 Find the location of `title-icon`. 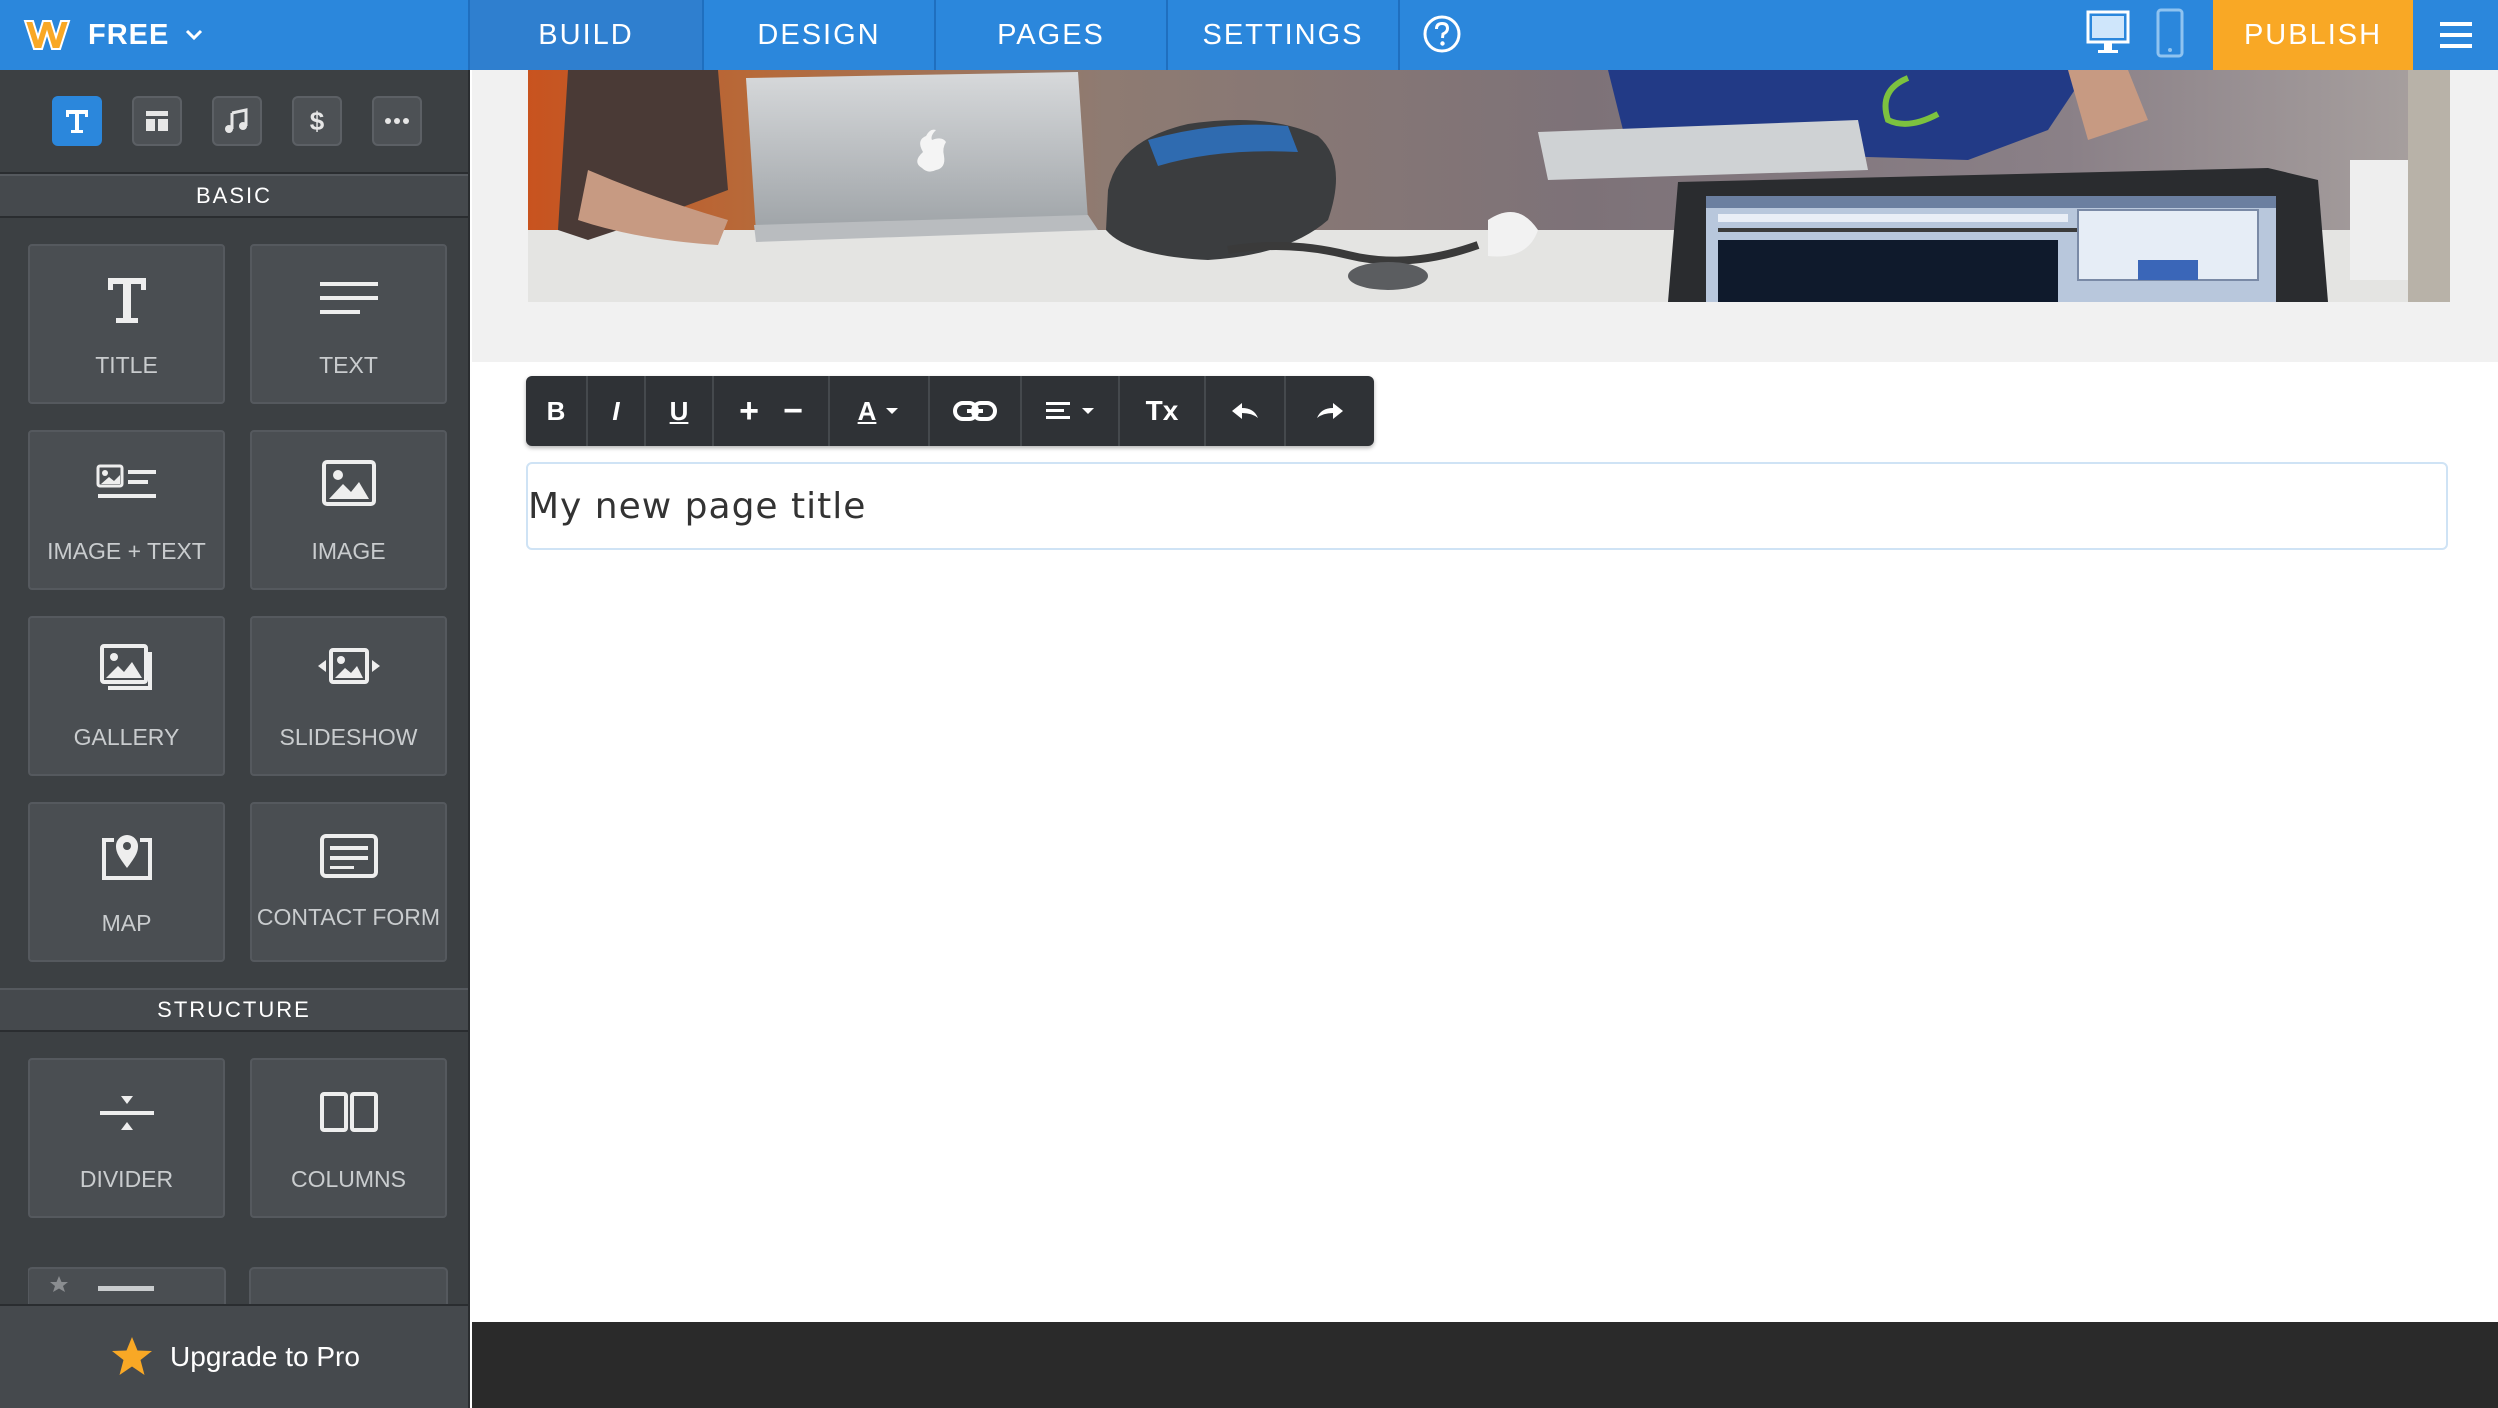

title-icon is located at coordinates (126, 300).